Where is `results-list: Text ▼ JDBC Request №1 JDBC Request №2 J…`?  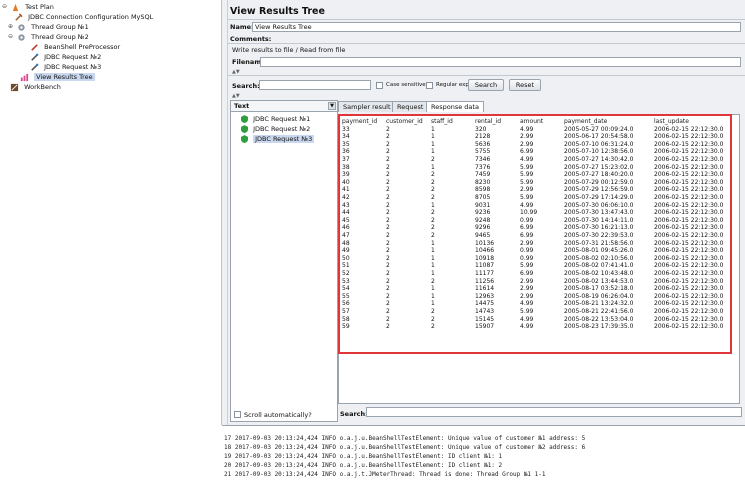
results-list: Text ▼ JDBC Request №1 JDBC Request №2 J… is located at coordinates (284, 261).